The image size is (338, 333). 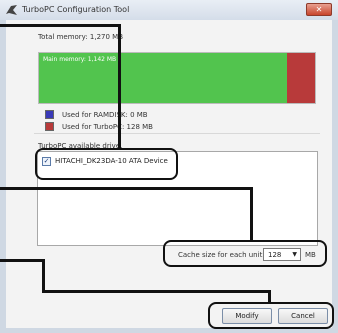 What do you see at coordinates (80, 59) in the screenshot?
I see `main-memory-label: Main memory: 1,142 MB` at bounding box center [80, 59].